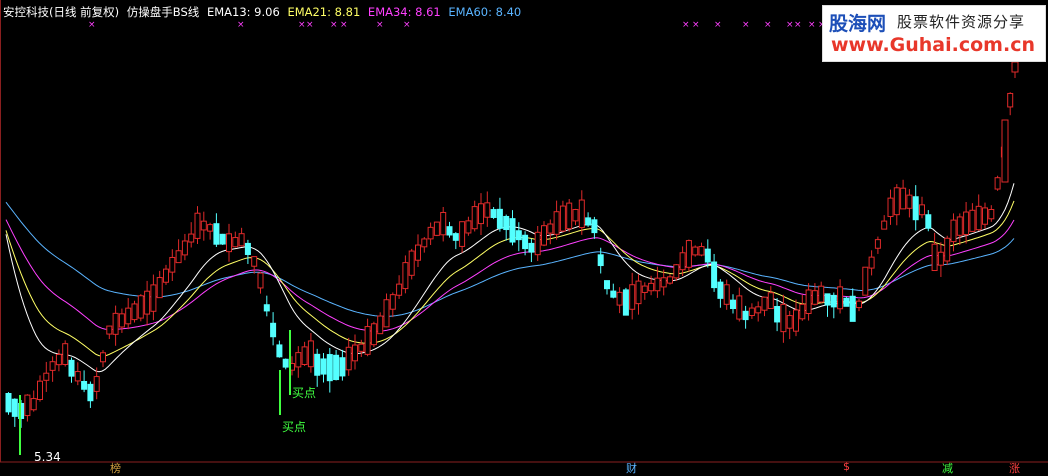 This screenshot has width=1048, height=476. Describe the element at coordinates (324, 12) in the screenshot. I see `ema21-value: EMA21: 8.81` at that location.